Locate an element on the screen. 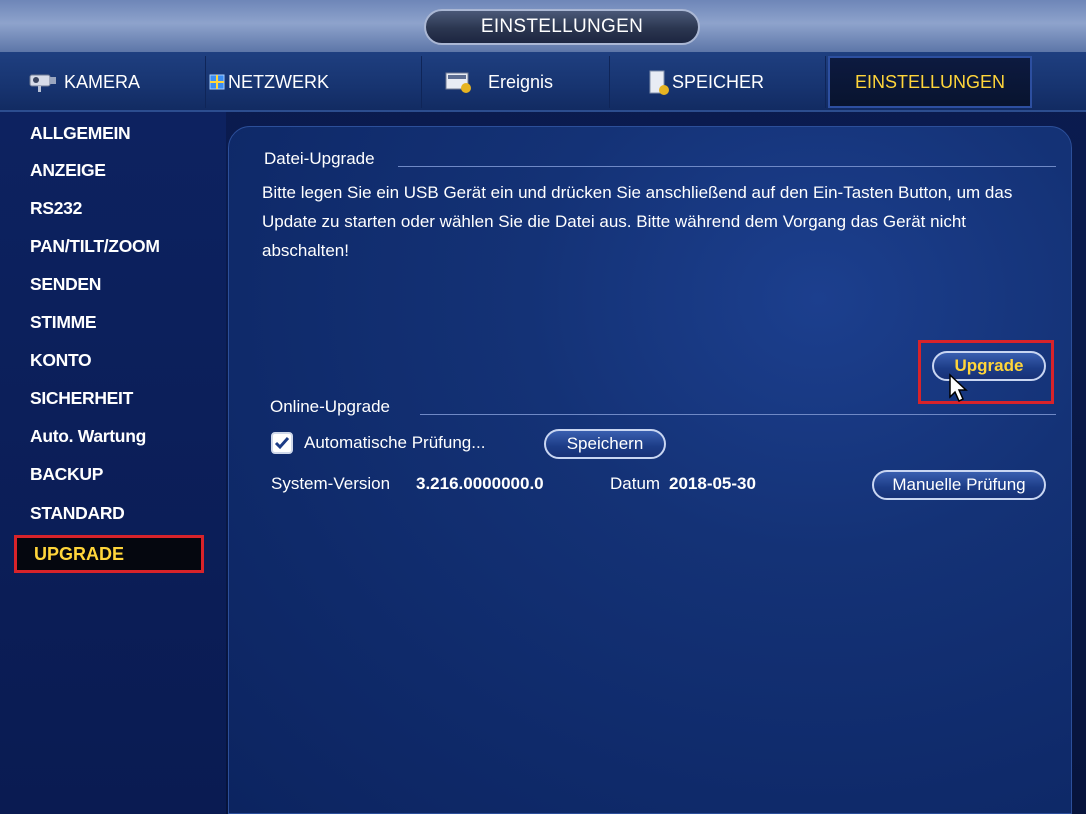  tab-kamera: KAMERA is located at coordinates (117, 82).